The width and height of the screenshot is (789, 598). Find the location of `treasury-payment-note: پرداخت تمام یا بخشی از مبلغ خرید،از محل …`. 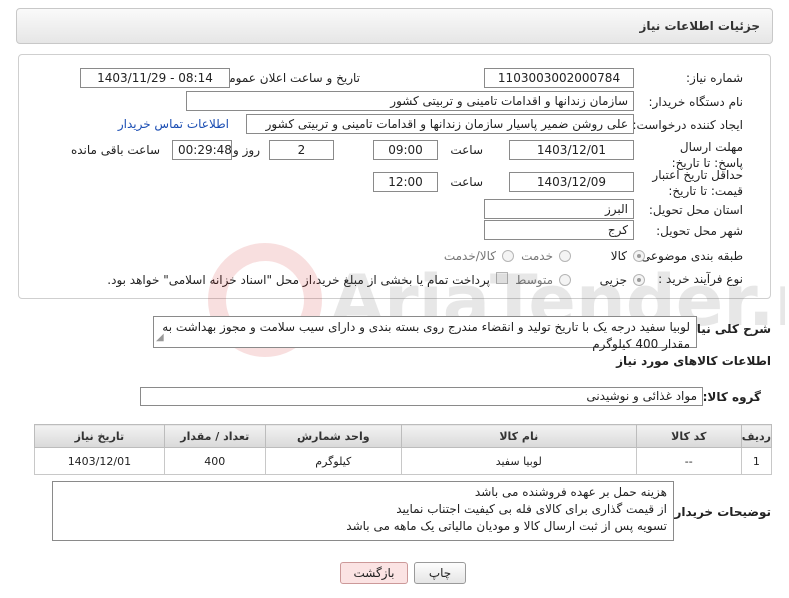

treasury-payment-note: پرداخت تمام یا بخشی از مبلغ خرید،از محل … is located at coordinates (298, 280).